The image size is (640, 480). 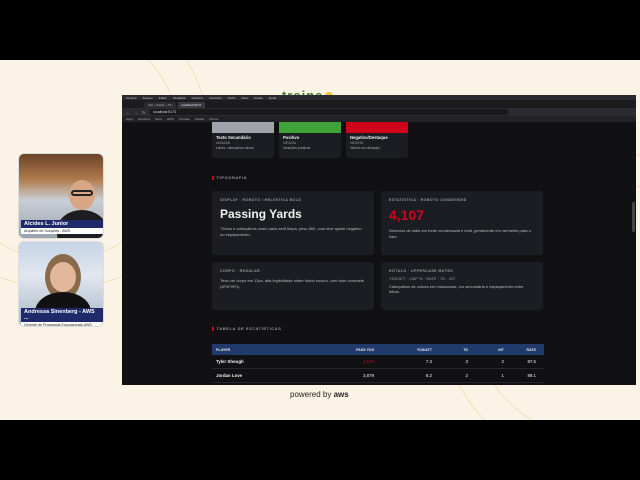 I want to click on participant-name: Alcides L. Junior, so click(x=62, y=224).